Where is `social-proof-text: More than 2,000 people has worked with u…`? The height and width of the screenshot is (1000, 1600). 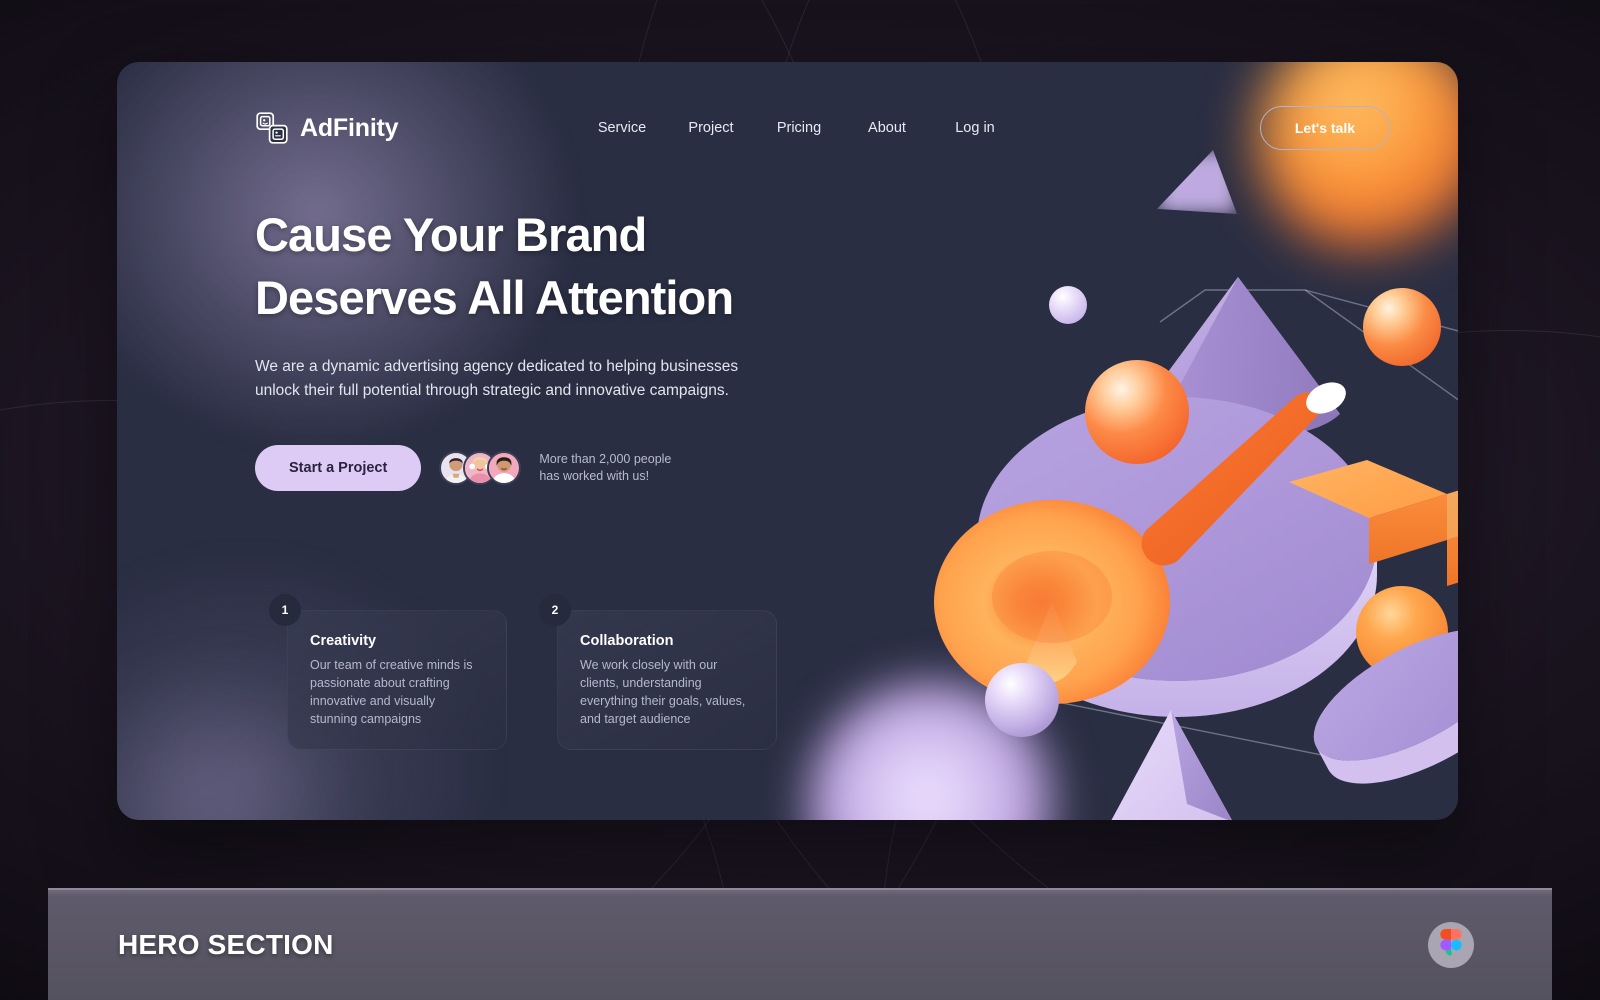
social-proof-text: More than 2,000 people has worked with u… is located at coordinates (605, 468).